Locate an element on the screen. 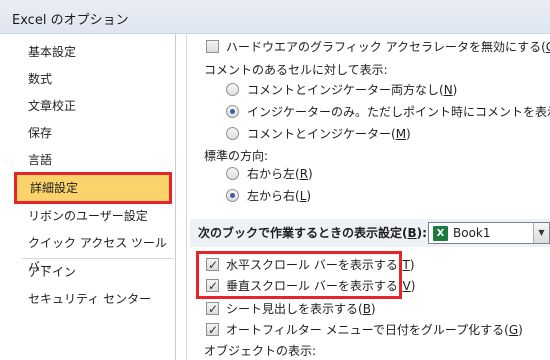 Image resolution: width=550 pixels, height=360 pixels. direction-option-rtl: 右から左(R) is located at coordinates (269, 174).